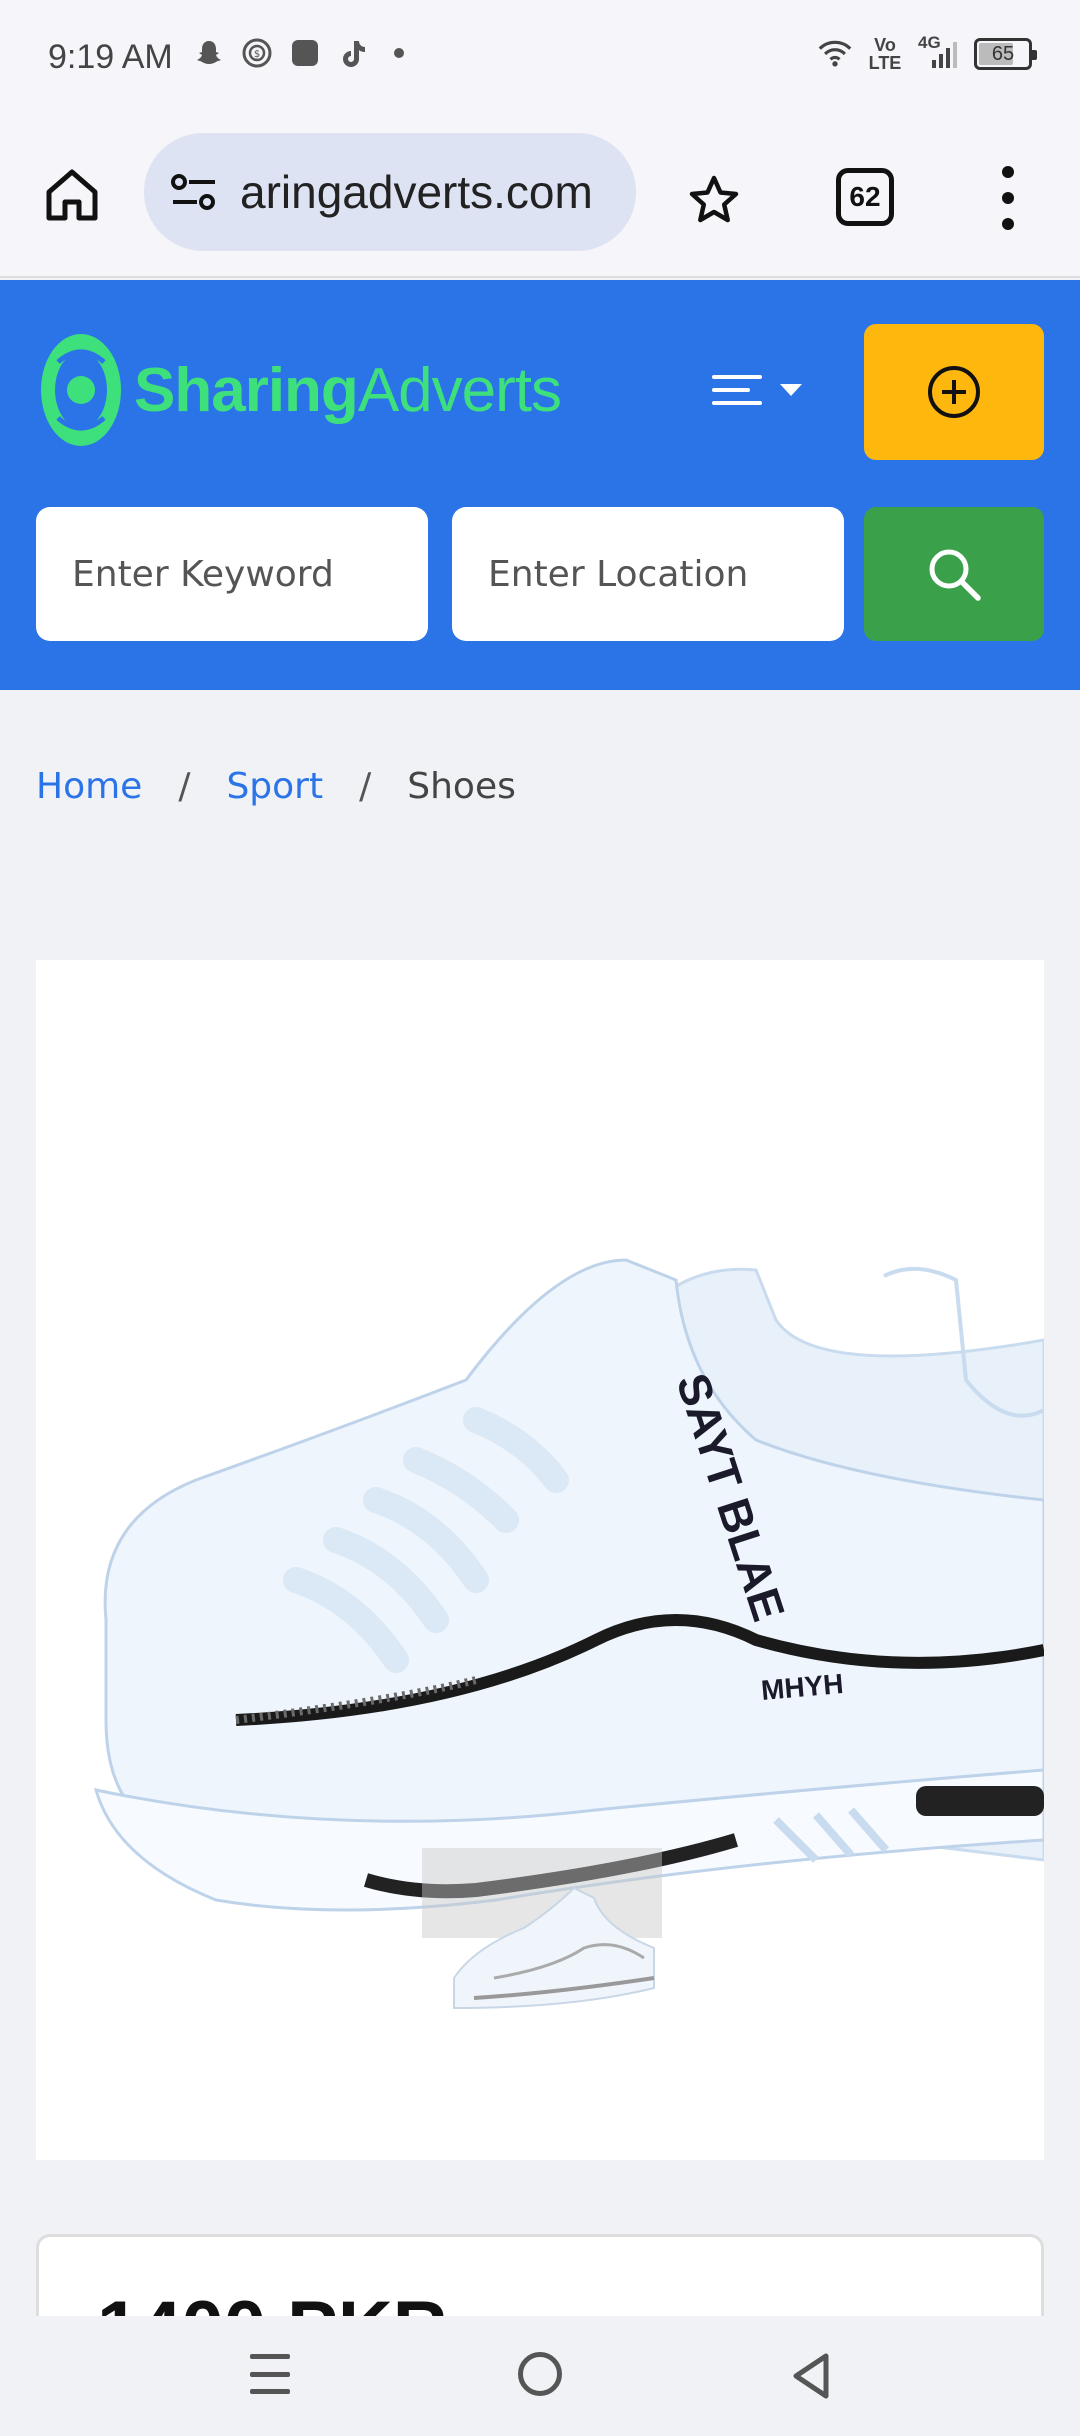 Image resolution: width=1080 pixels, height=2436 pixels. Describe the element at coordinates (89, 786) in the screenshot. I see `breadcrumb-home: Home` at that location.